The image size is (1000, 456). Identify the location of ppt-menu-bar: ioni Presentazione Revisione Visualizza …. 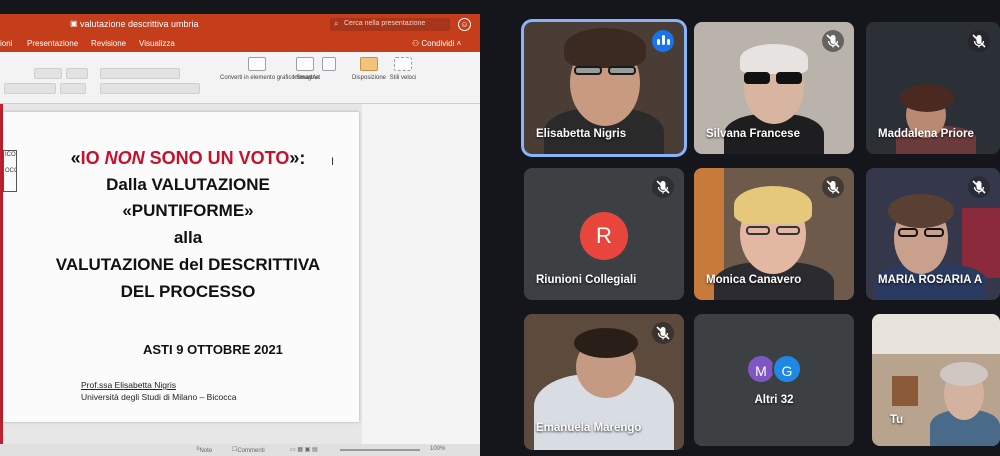
(240, 44).